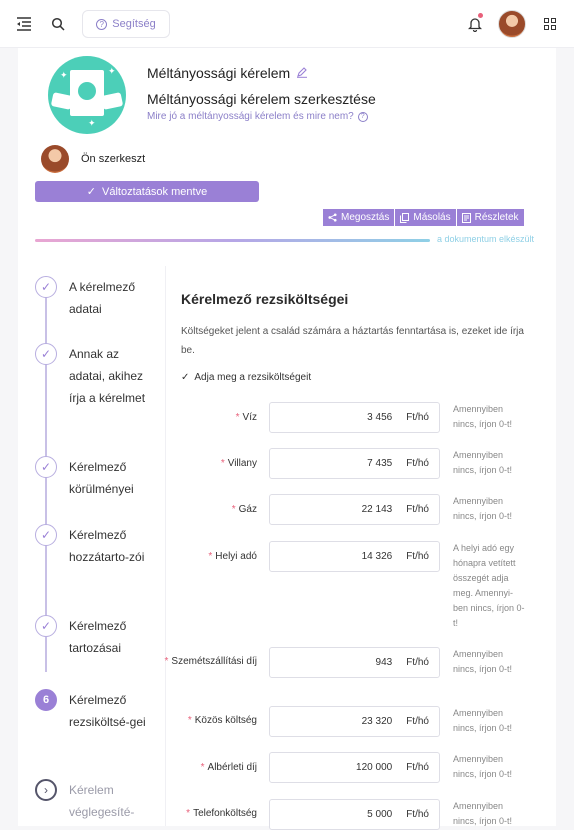 The width and height of the screenshot is (574, 830). What do you see at coordinates (107, 711) in the screenshot?
I see `step-label: Kérelmező rezsiköltsé-gei` at bounding box center [107, 711].